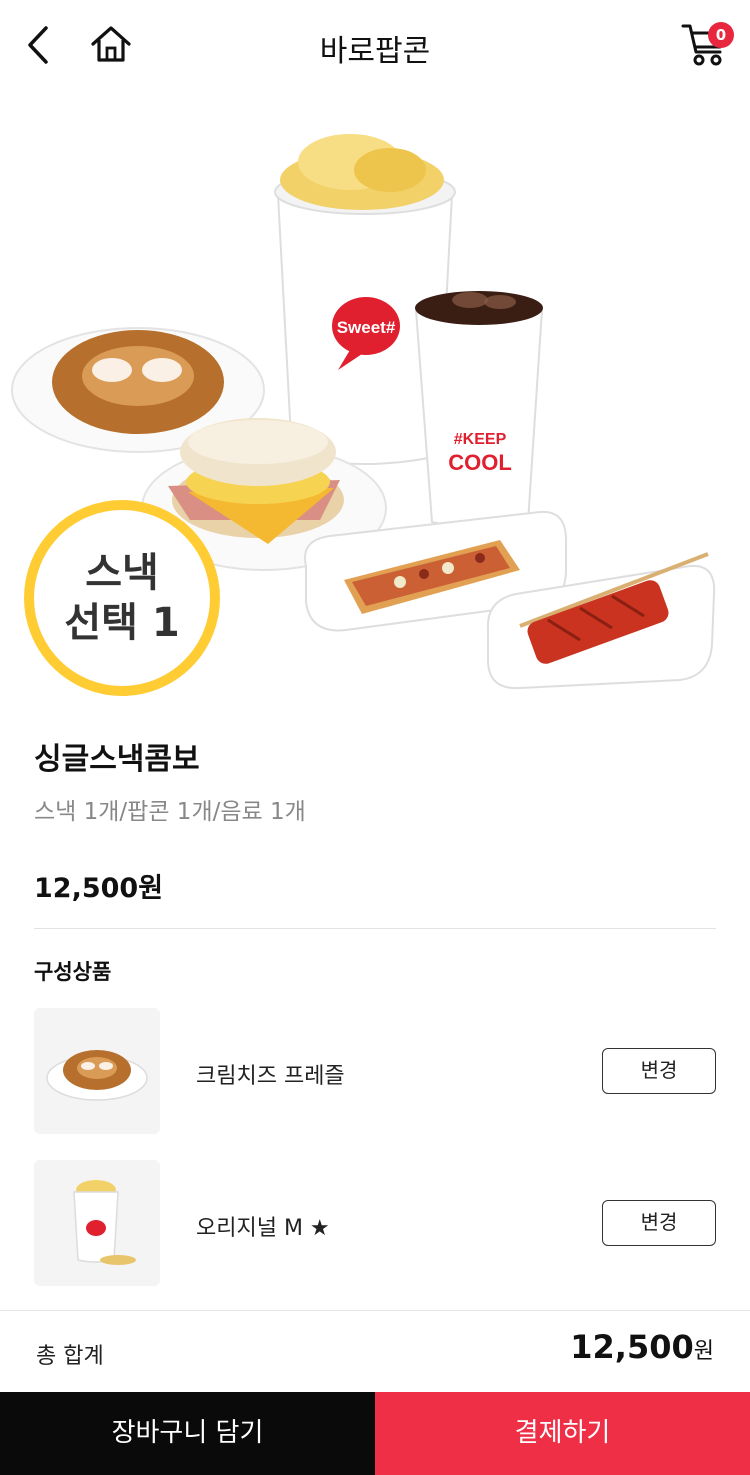  I want to click on component-item: 오리지널 M ★ 변경, so click(375, 1224).